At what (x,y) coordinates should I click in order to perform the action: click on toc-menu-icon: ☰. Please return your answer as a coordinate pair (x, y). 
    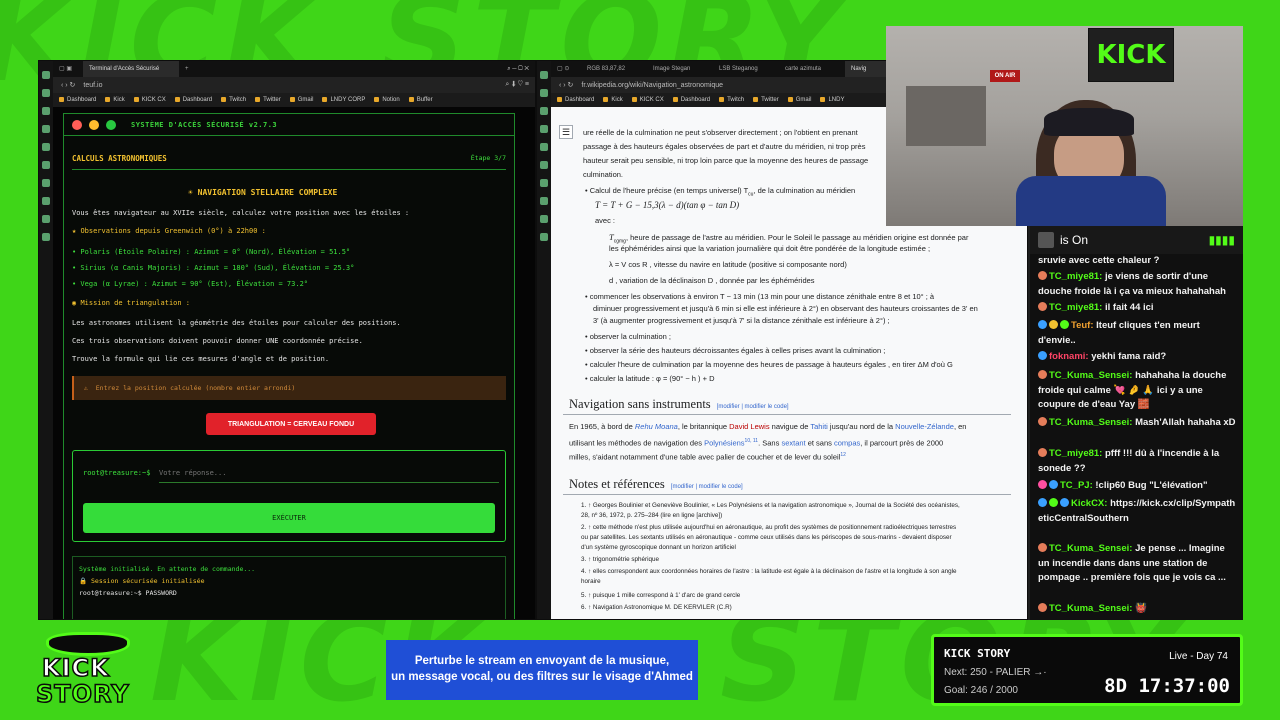
    Looking at the image, I should click on (566, 132).